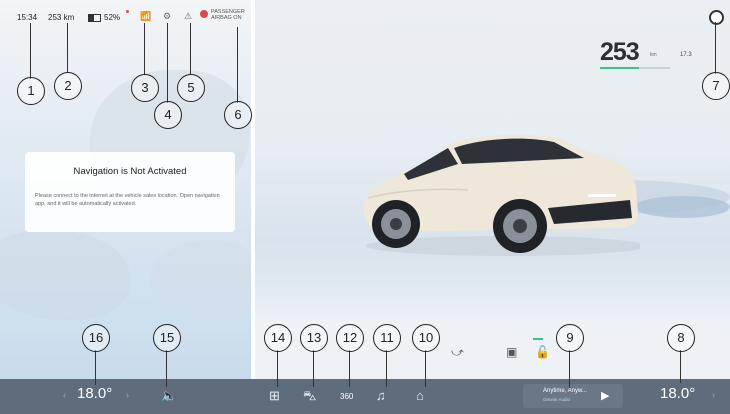 The height and width of the screenshot is (414, 730). I want to click on gear-icon: ⚙, so click(167, 16).